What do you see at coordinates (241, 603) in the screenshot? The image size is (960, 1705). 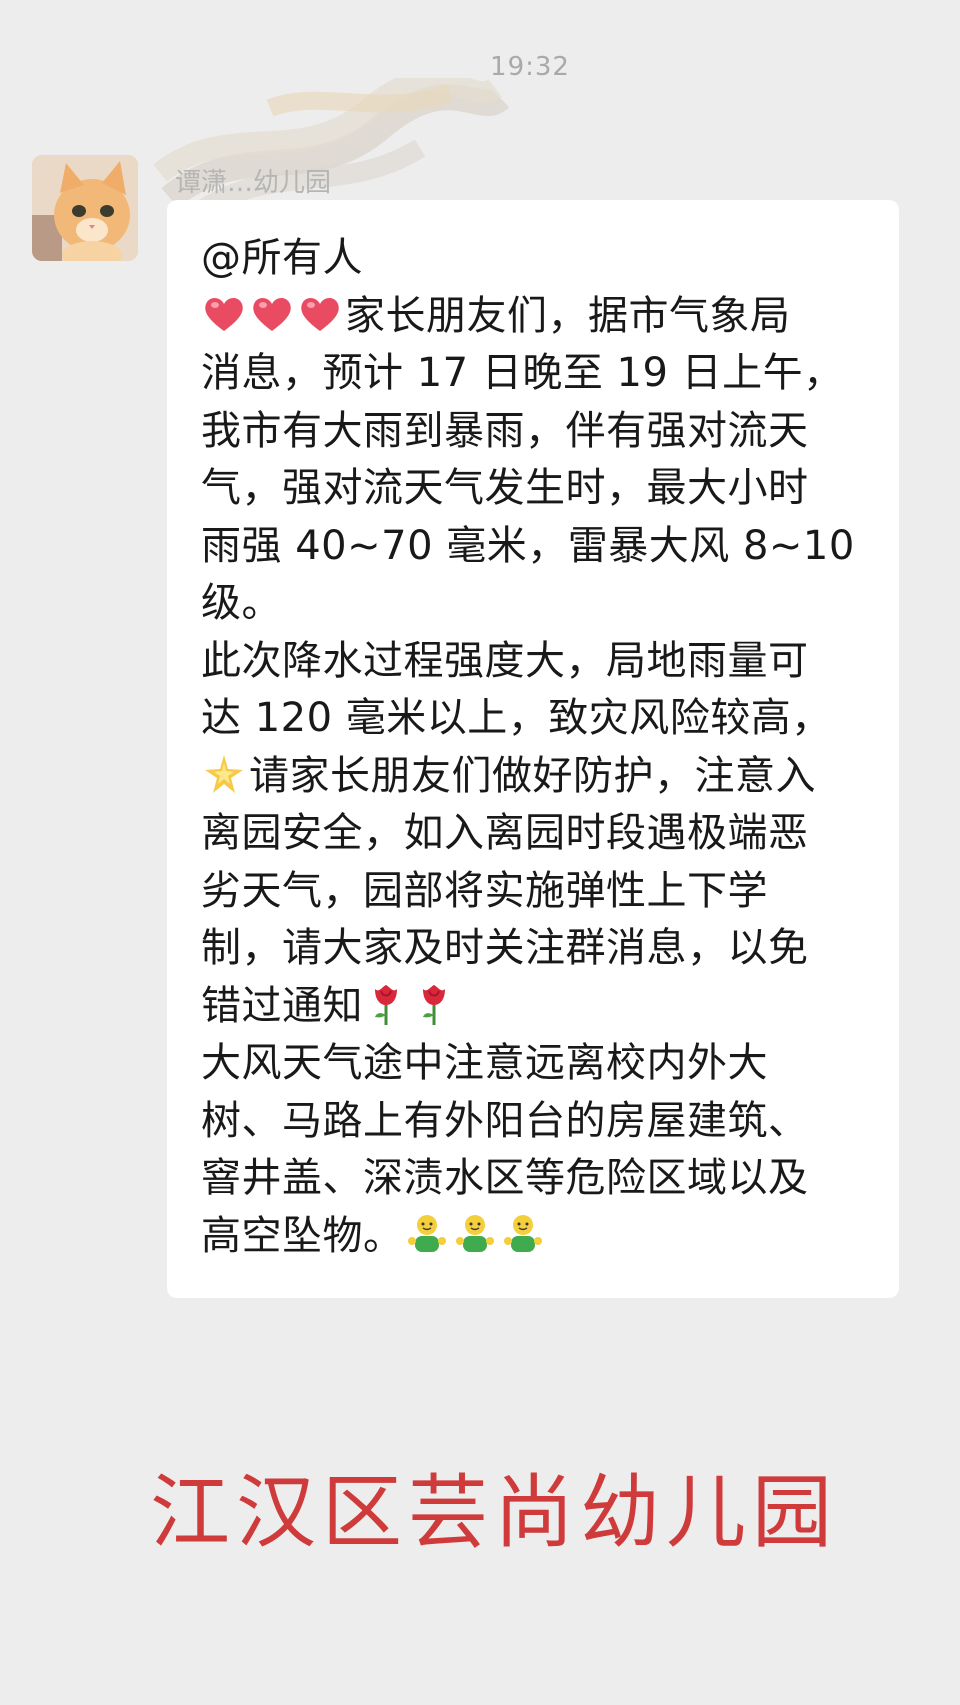 I see `message-line: 级。` at bounding box center [241, 603].